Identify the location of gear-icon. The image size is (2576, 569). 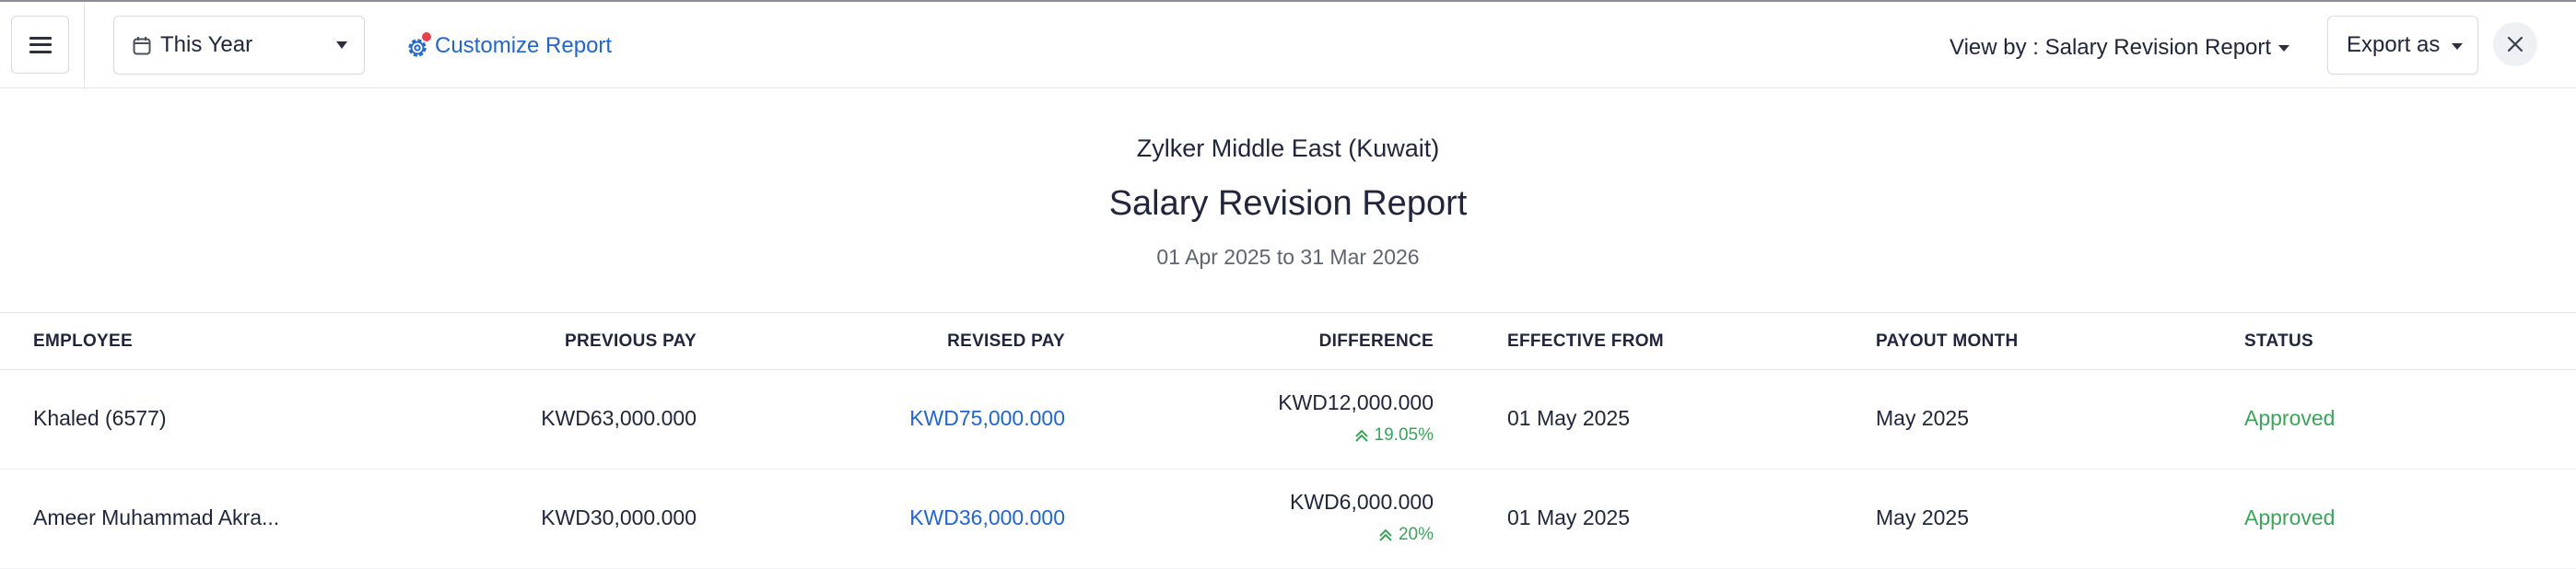
(418, 46).